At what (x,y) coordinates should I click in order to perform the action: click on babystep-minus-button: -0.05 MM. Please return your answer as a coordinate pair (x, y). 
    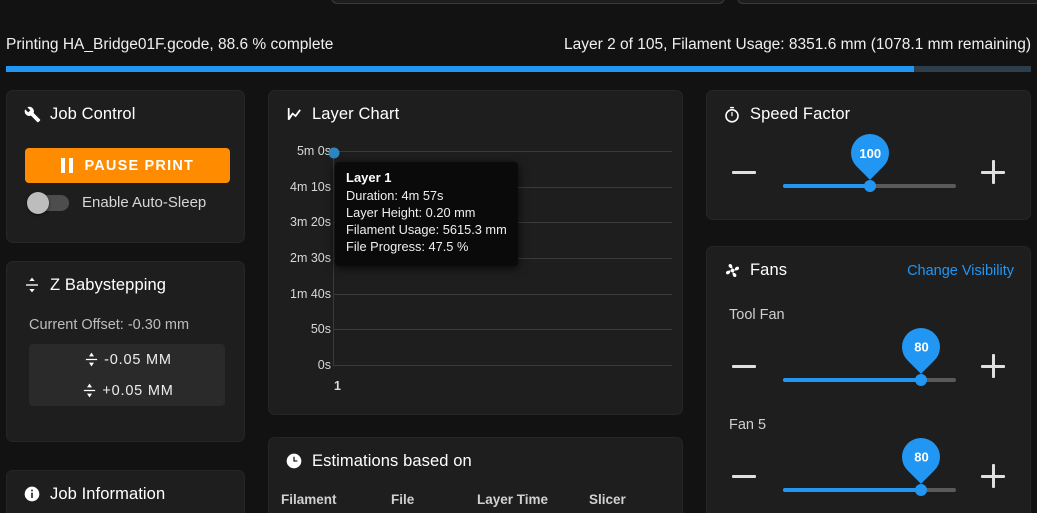
    Looking at the image, I should click on (127, 359).